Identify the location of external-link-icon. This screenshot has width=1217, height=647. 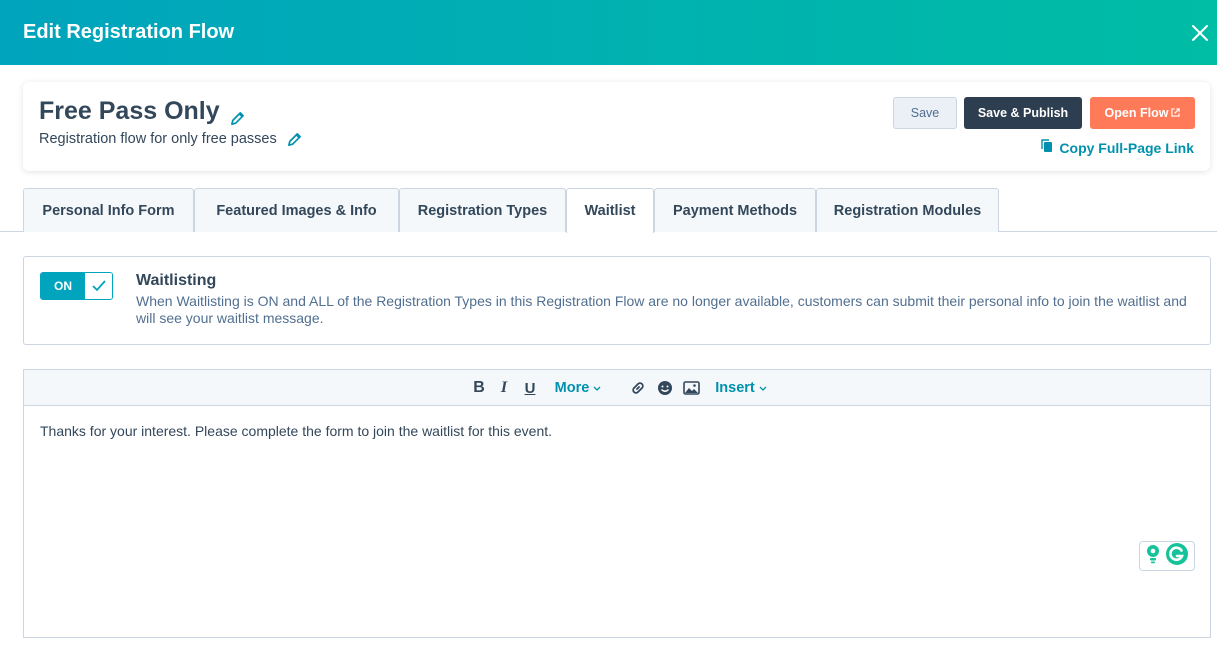
(1176, 113).